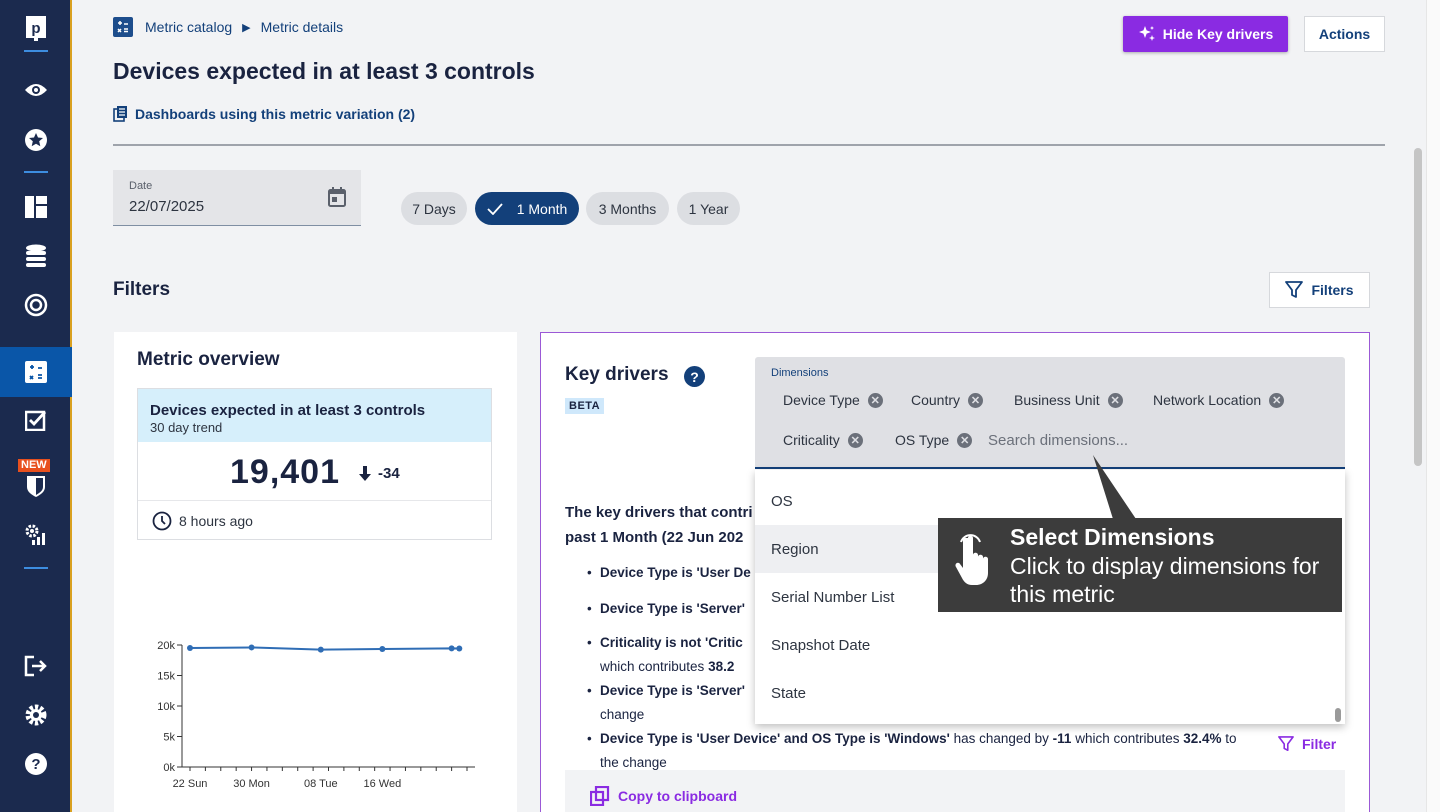 The image size is (1440, 812). What do you see at coordinates (633, 762) in the screenshot?
I see `driver-text: the change` at bounding box center [633, 762].